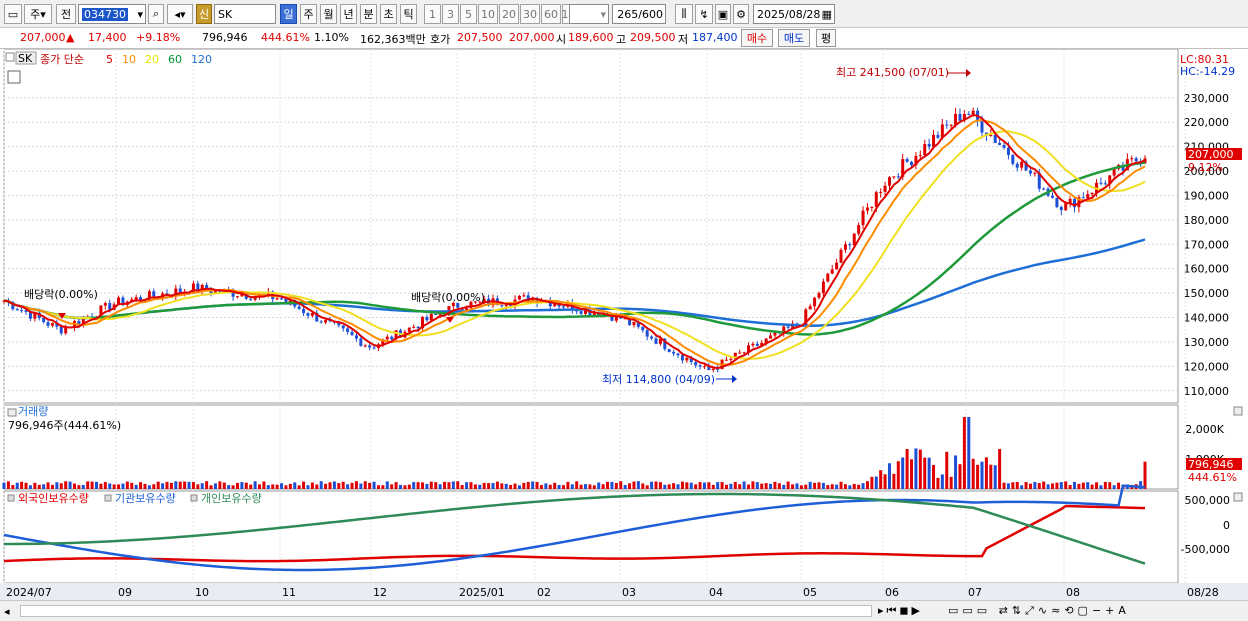 Image resolution: width=1248 pixels, height=621 pixels. Describe the element at coordinates (112, 14) in the screenshot. I see `stock-code-input: 034730 ▾` at that location.